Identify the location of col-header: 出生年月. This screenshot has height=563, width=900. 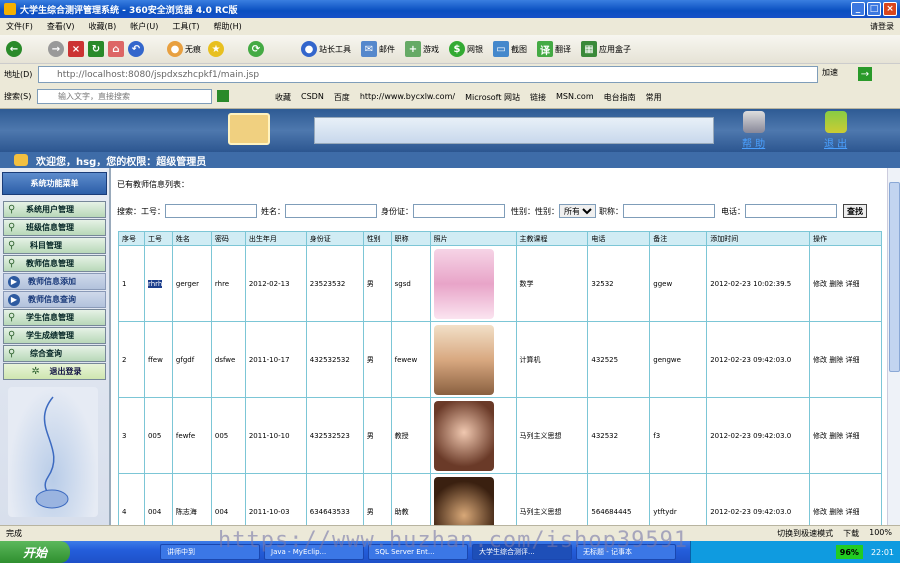
(275, 238).